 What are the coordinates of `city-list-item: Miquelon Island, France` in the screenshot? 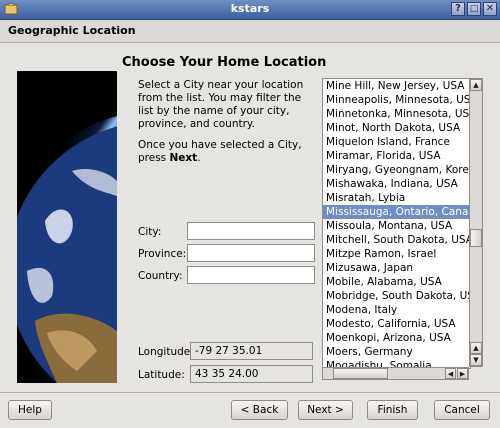 It's located at (396, 142).